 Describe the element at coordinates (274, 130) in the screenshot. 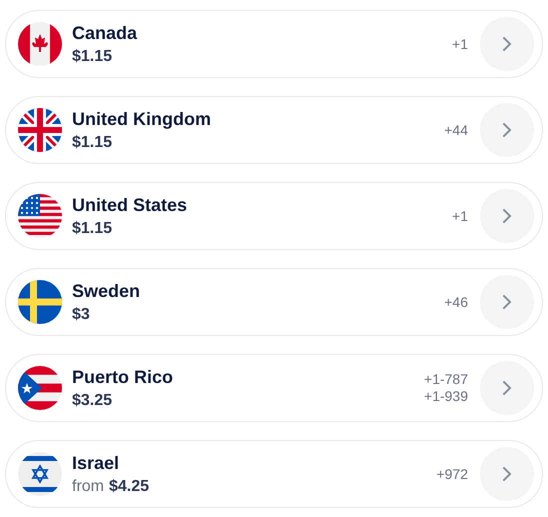

I see `country-card: United Kingdom $1.15 +44` at that location.